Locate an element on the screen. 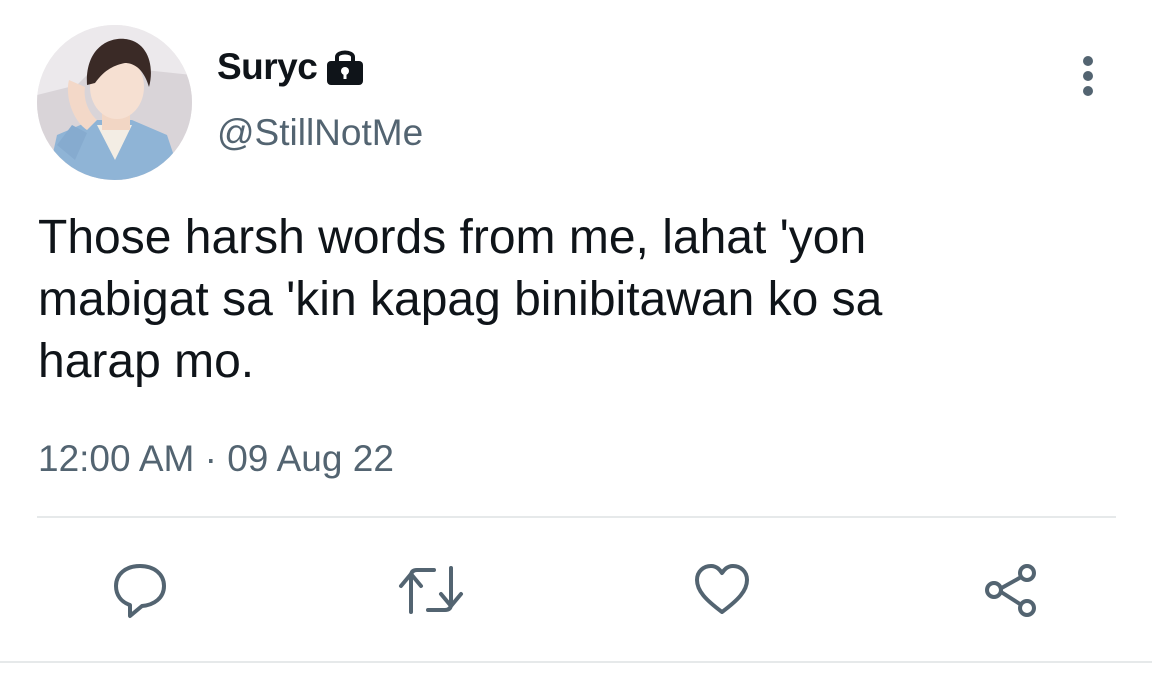  share-button is located at coordinates (1011, 590).